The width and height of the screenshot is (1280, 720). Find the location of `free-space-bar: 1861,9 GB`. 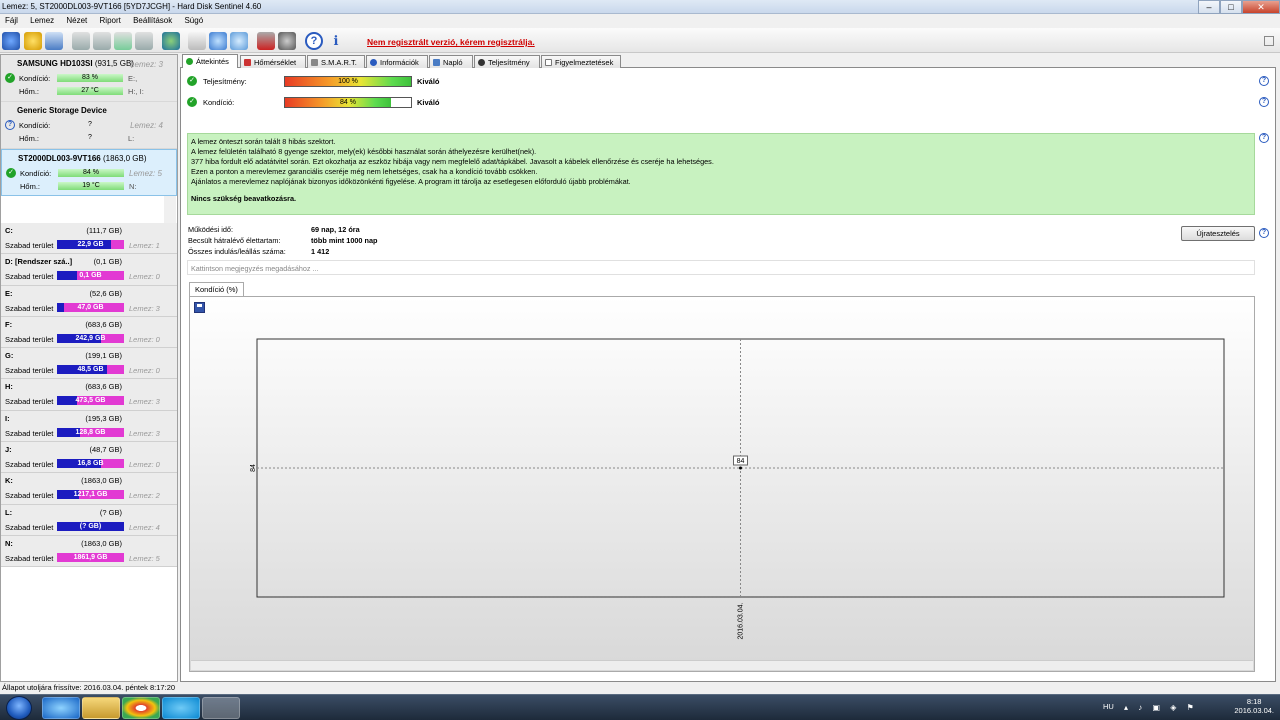

free-space-bar: 1861,9 GB is located at coordinates (90, 557).